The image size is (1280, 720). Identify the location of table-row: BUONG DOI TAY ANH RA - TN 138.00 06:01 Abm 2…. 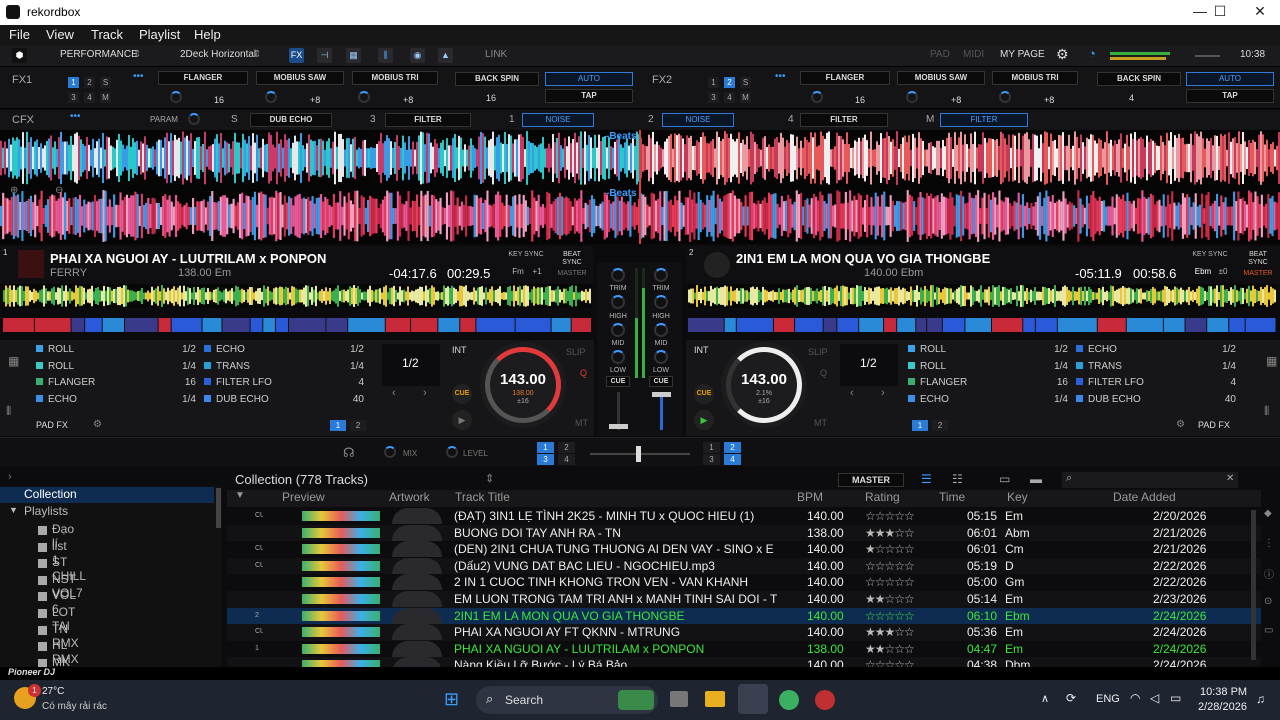
(744, 533).